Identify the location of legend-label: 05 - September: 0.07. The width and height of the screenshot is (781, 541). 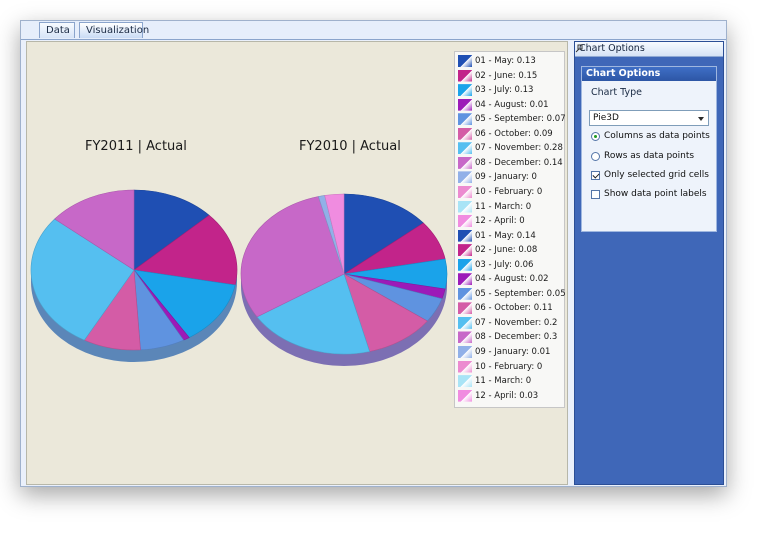
(520, 119).